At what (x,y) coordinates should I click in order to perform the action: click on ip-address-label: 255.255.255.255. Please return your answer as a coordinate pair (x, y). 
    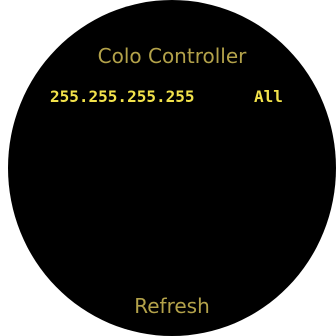
    Looking at the image, I should click on (122, 96).